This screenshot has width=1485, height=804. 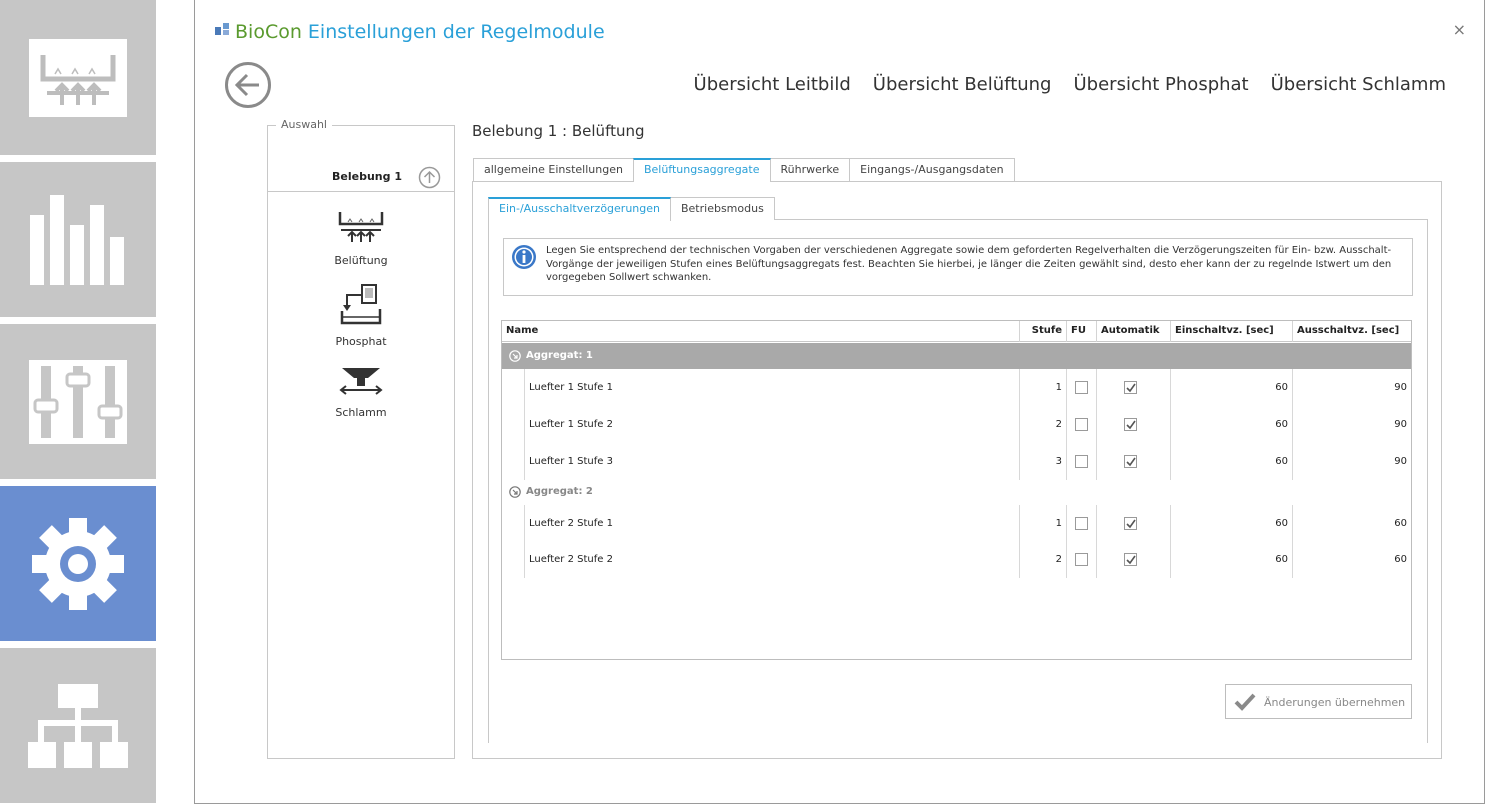 I want to click on aeration-basin-icon, so click(x=78, y=77).